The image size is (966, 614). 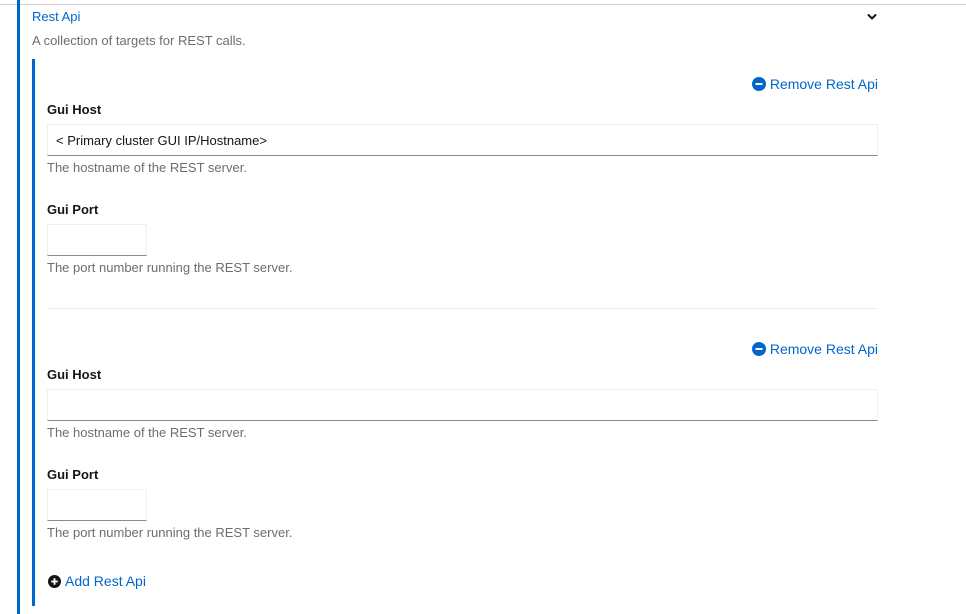 I want to click on rest-api-section-toggle: Rest Api, so click(x=456, y=17).